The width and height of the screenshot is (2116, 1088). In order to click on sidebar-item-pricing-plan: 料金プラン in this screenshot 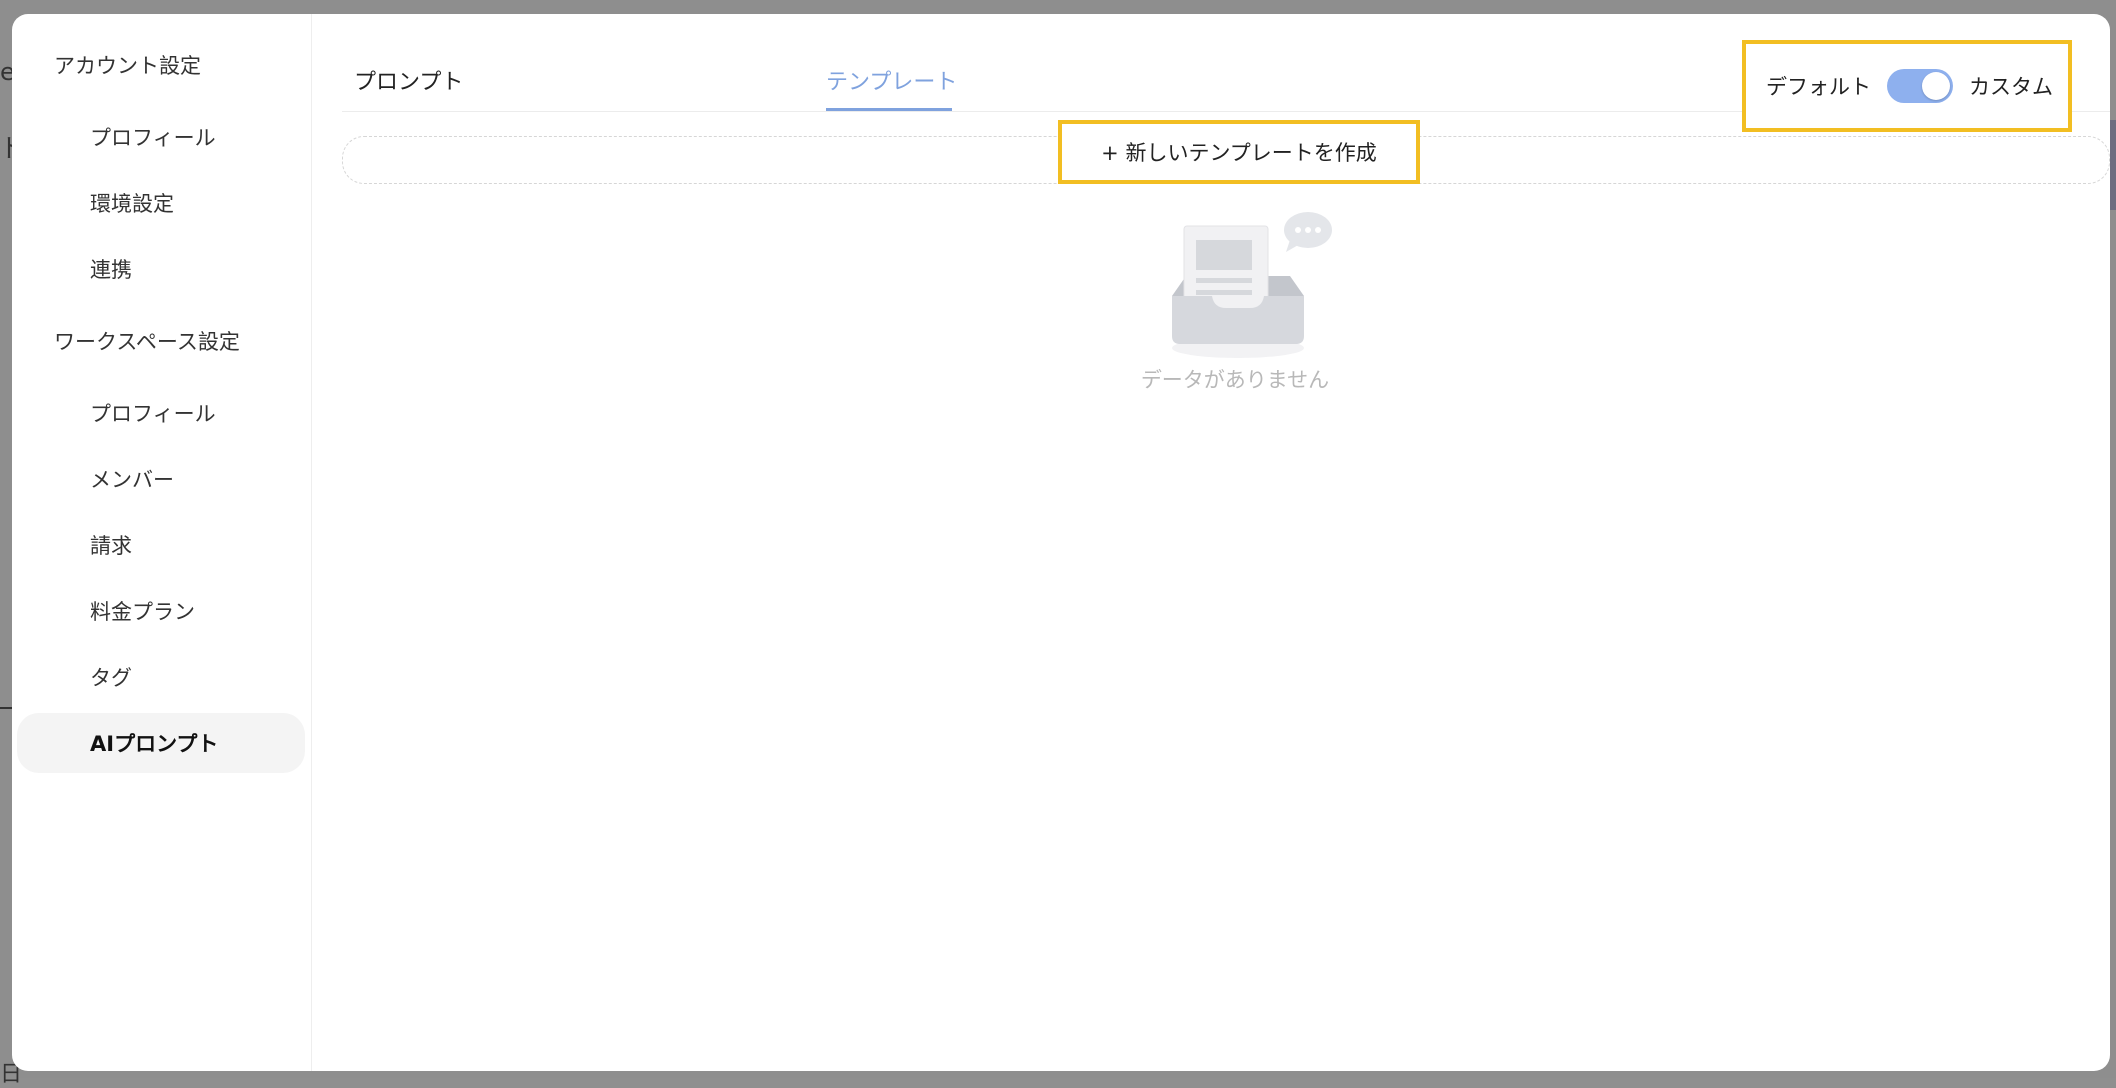, I will do `click(142, 611)`.